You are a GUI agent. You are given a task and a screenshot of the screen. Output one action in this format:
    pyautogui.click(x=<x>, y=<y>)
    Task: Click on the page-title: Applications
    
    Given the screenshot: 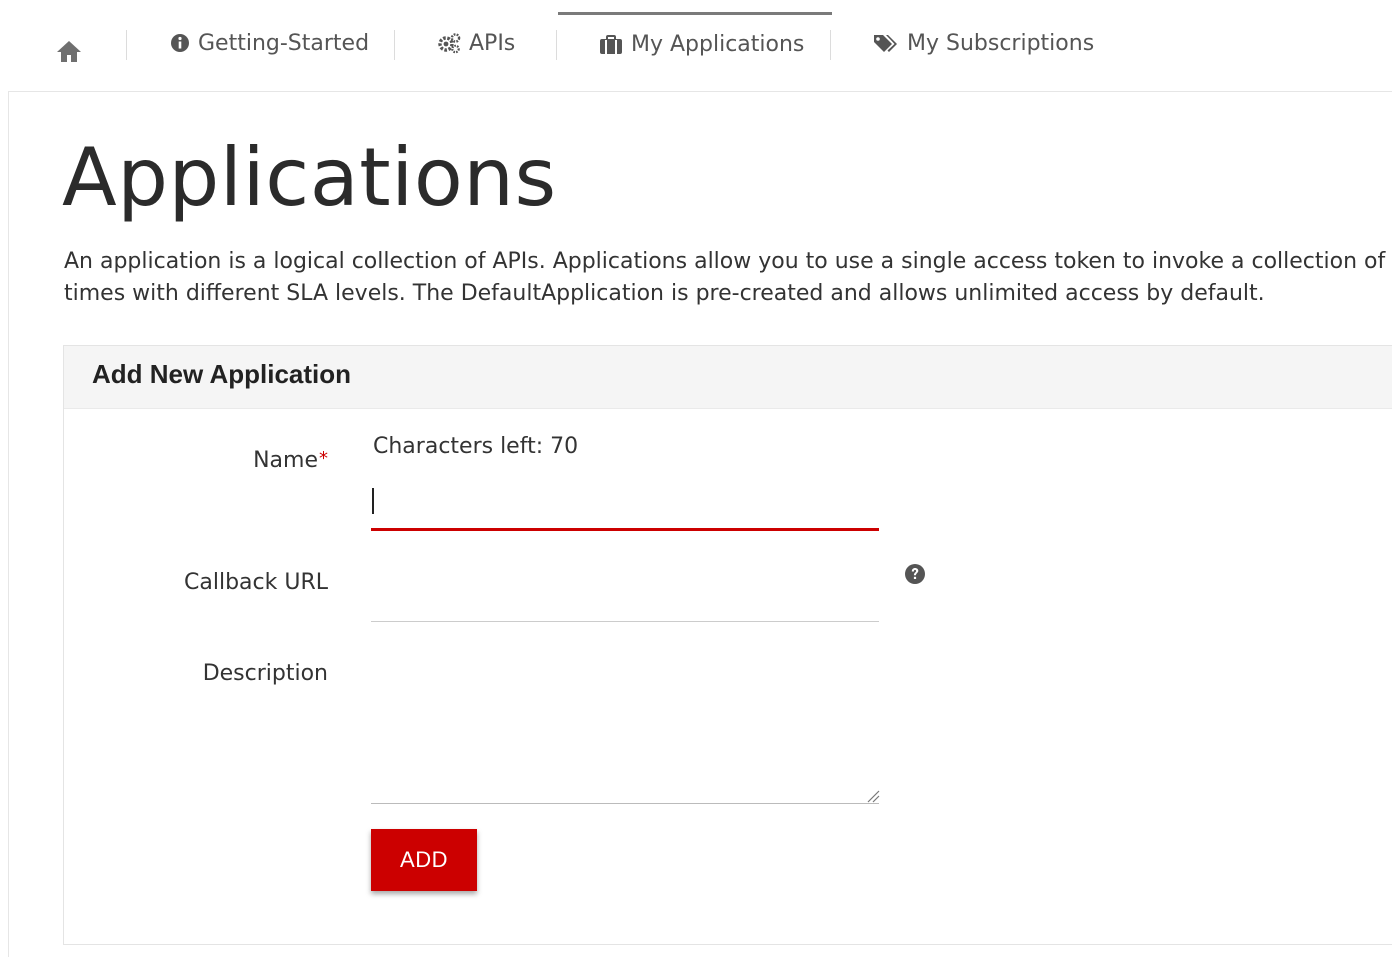 What is the action you would take?
    pyautogui.click(x=309, y=177)
    